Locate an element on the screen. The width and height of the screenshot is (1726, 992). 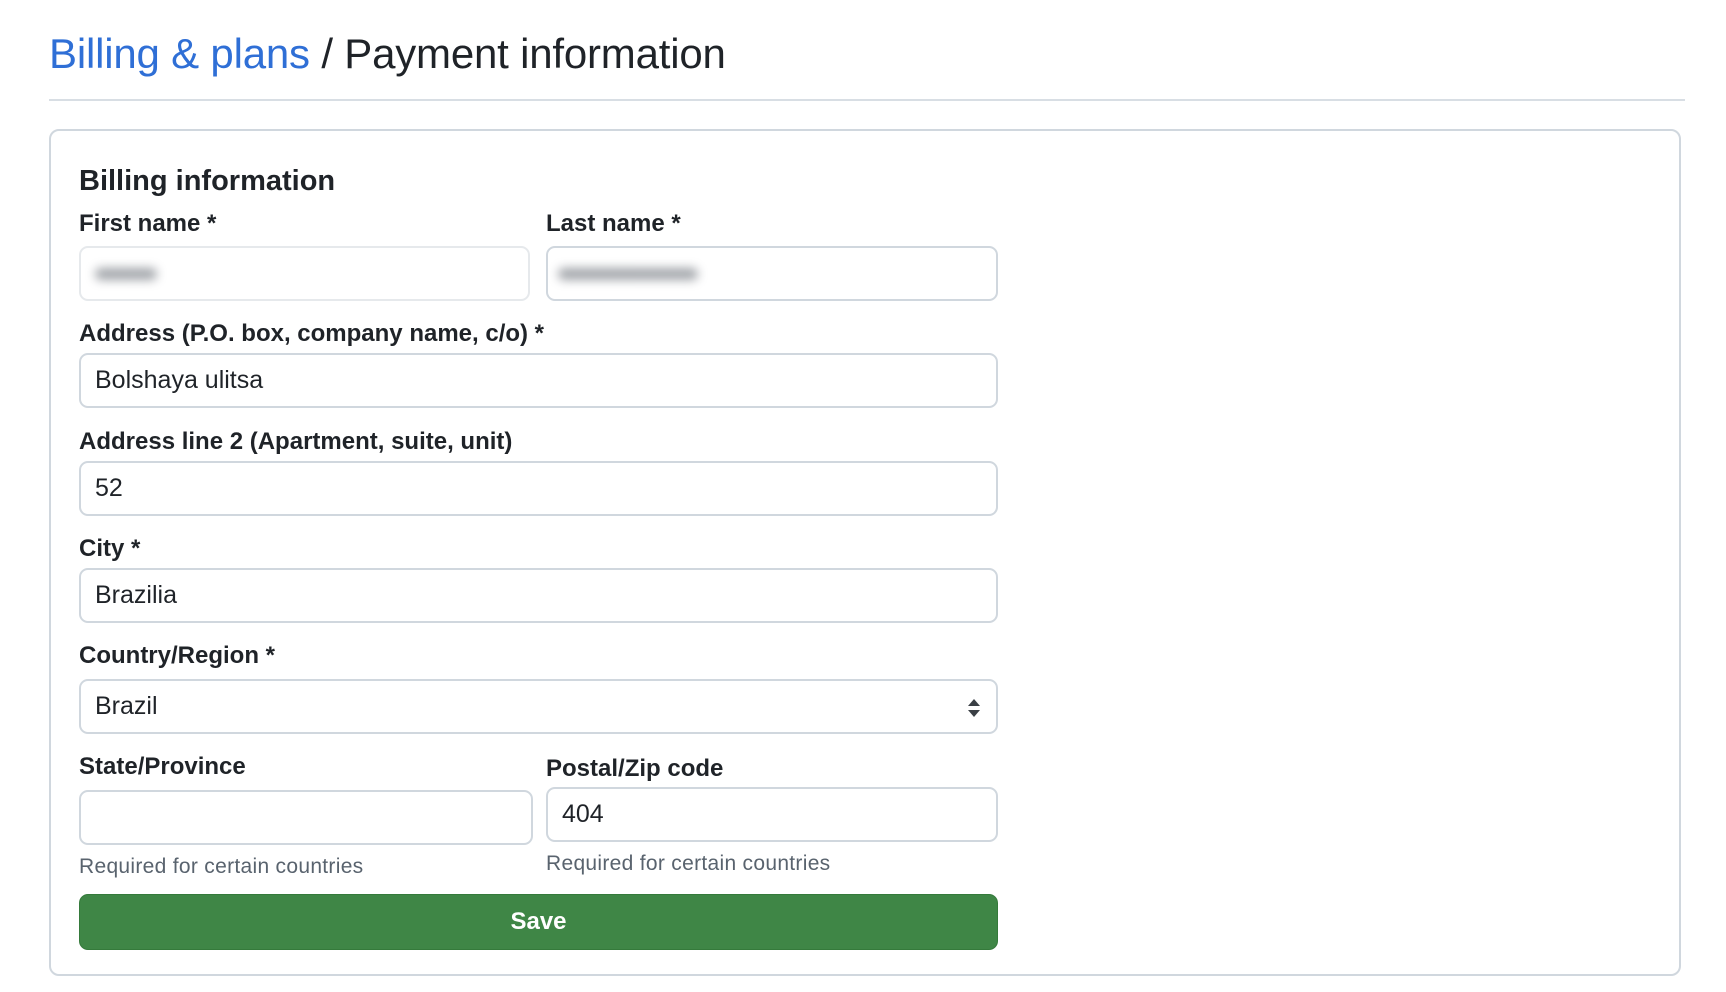
address-line-2-value: 52 is located at coordinates (109, 488).